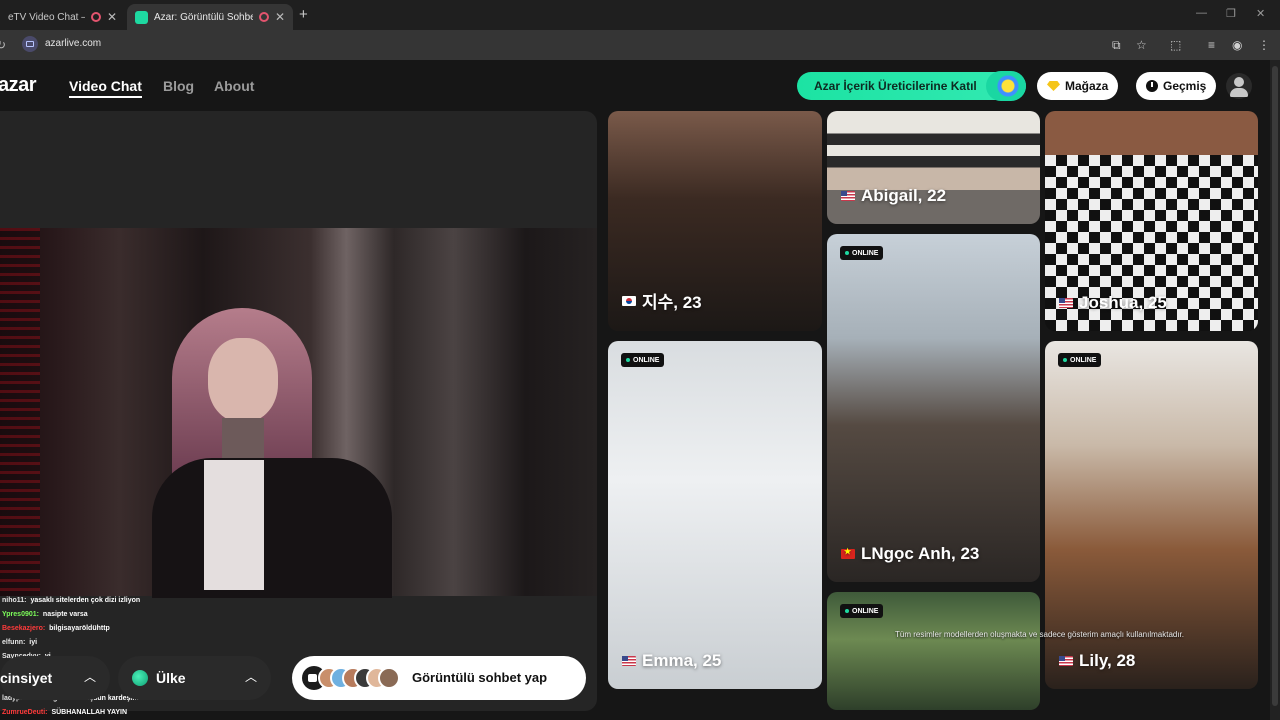 The image size is (1280, 720). What do you see at coordinates (848, 553) in the screenshot?
I see `flag-vn-icon` at bounding box center [848, 553].